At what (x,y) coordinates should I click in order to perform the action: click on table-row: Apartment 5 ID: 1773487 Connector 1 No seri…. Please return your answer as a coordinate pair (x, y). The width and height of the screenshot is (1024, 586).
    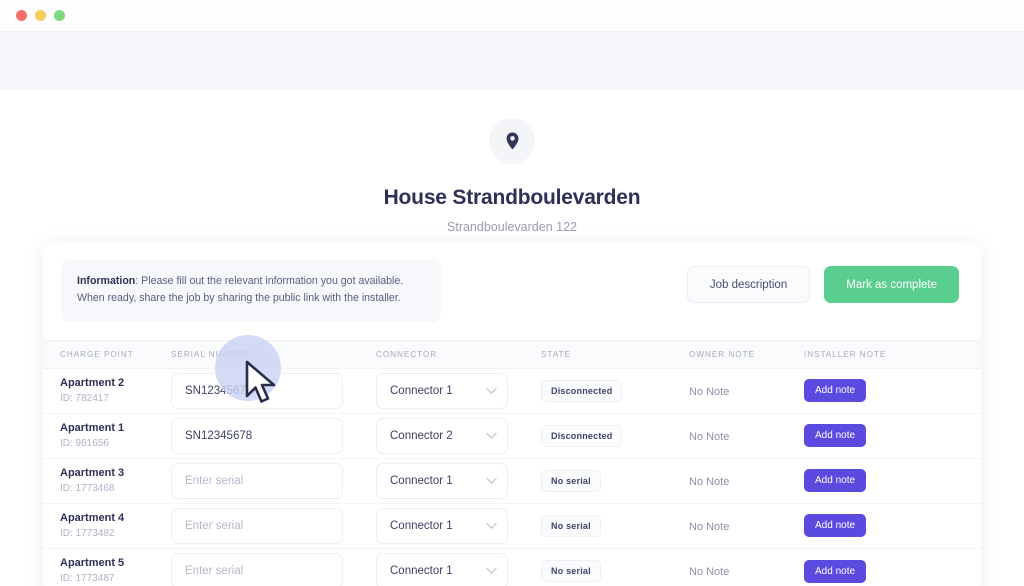
    Looking at the image, I should click on (512, 567).